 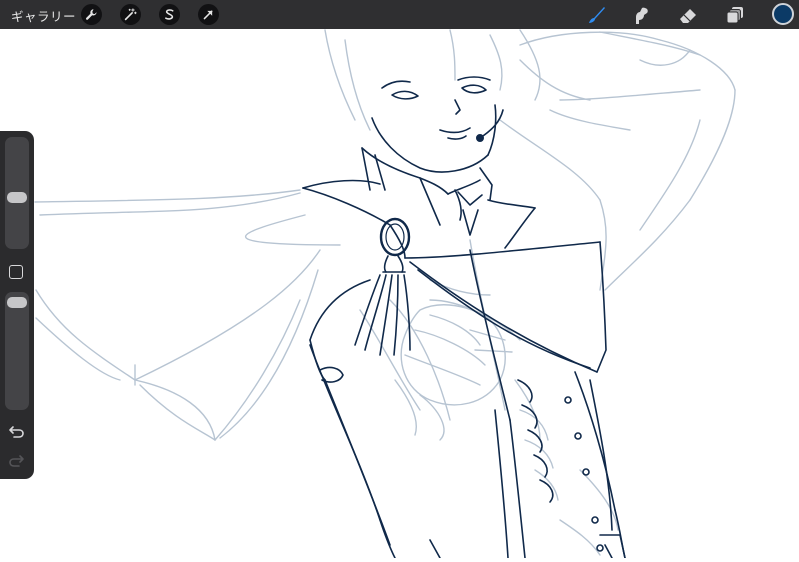 I want to click on top-toolbar: ギャラリー, so click(x=399, y=14).